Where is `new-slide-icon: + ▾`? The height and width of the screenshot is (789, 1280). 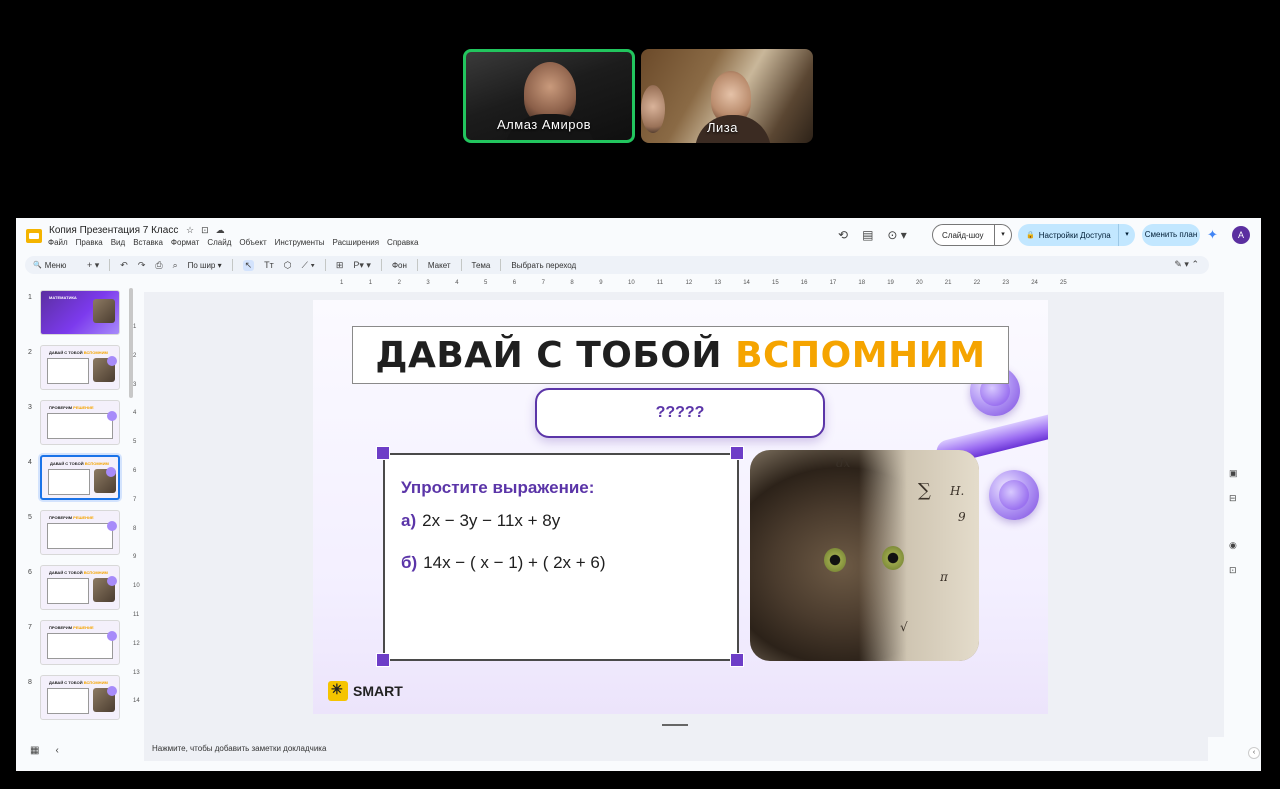
new-slide-icon: + ▾ is located at coordinates (93, 265).